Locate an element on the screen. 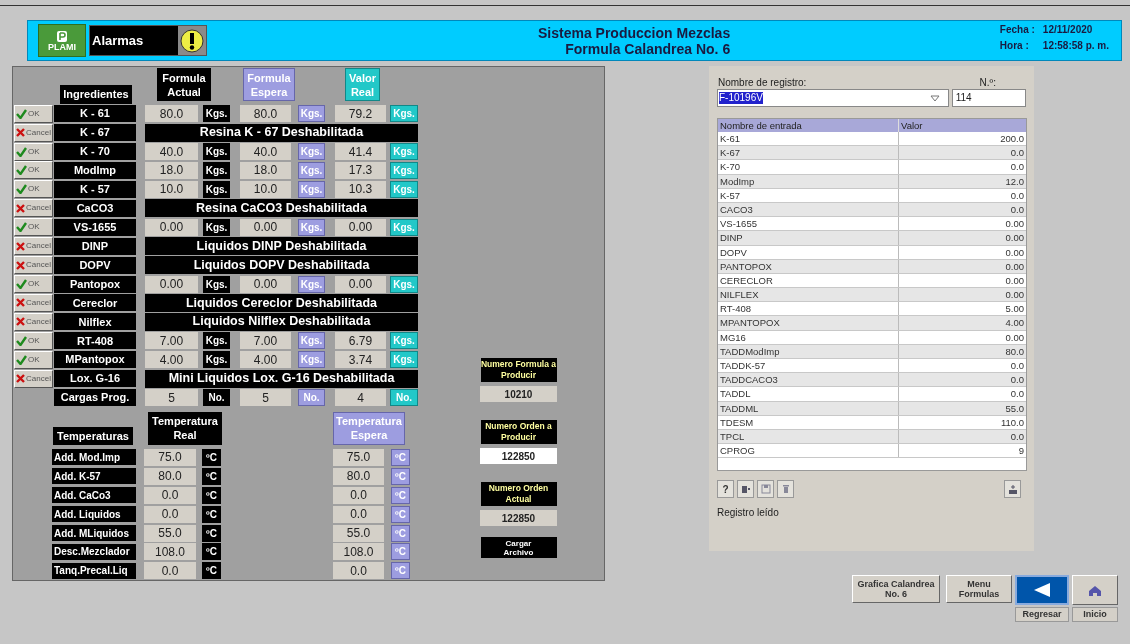 This screenshot has width=1130, height=644. table-cell-text: 80.0 is located at coordinates (1014, 351).